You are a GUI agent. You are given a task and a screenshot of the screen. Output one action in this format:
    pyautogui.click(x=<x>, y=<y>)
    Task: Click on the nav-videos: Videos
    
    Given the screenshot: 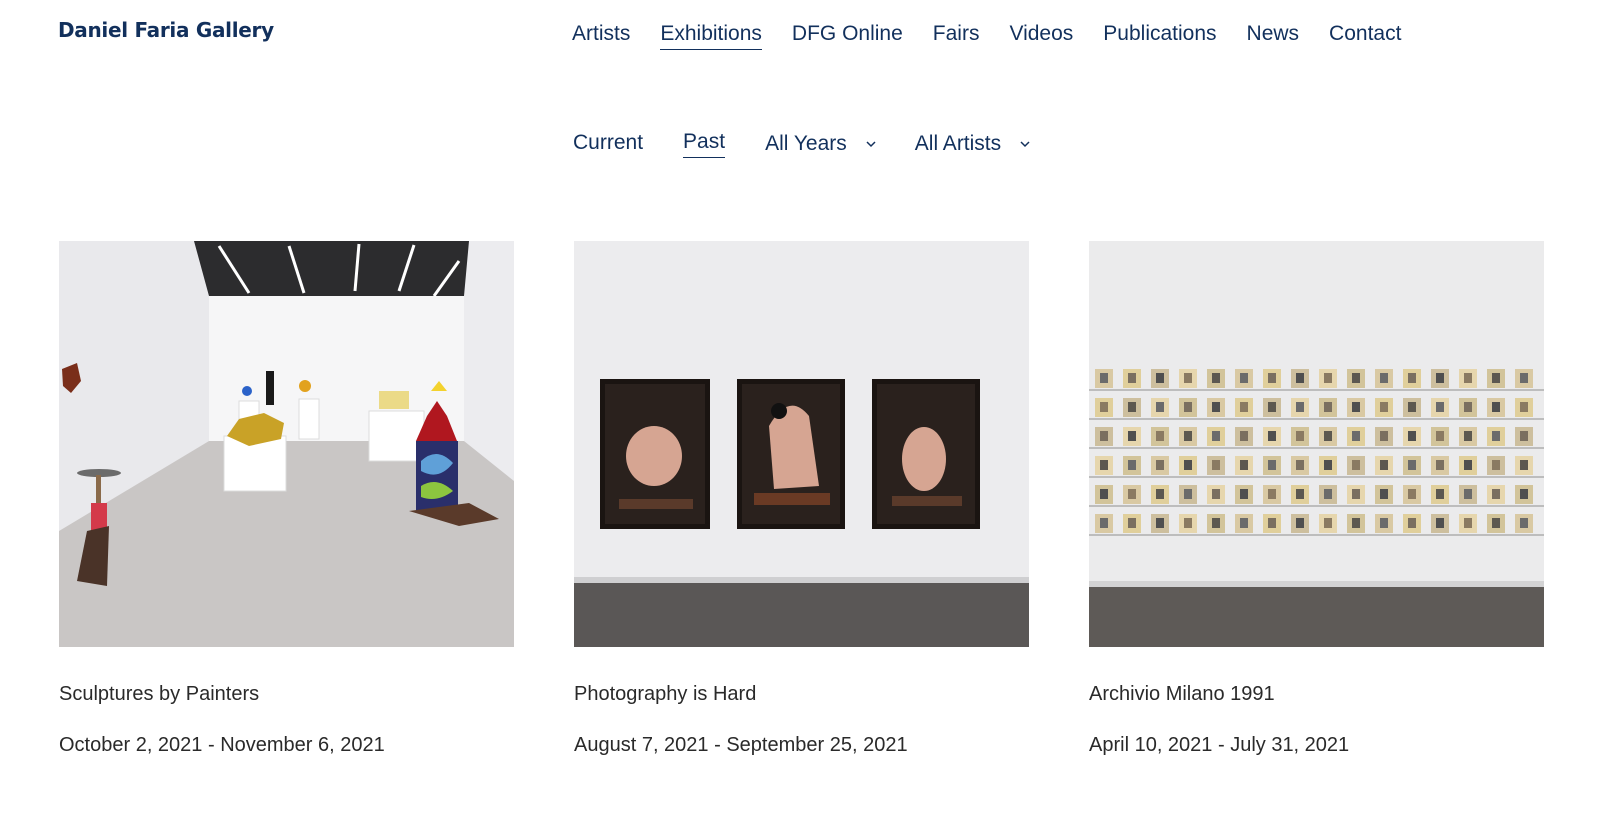 What is the action you would take?
    pyautogui.click(x=1041, y=36)
    